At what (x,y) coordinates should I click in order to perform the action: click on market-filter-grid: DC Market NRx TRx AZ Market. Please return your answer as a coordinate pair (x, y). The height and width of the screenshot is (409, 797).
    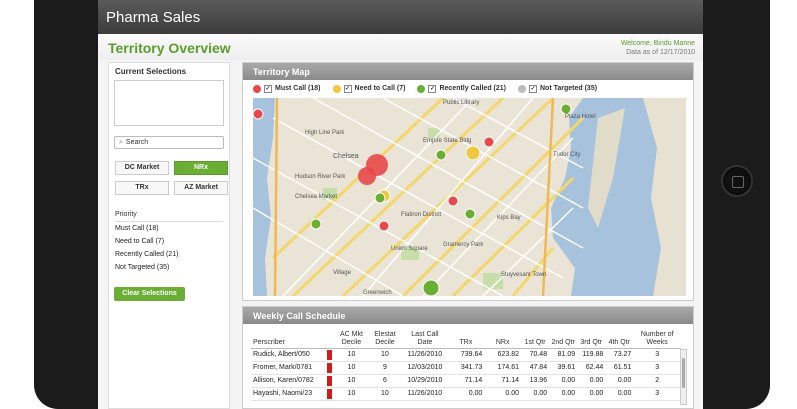
    Looking at the image, I should click on (171, 178).